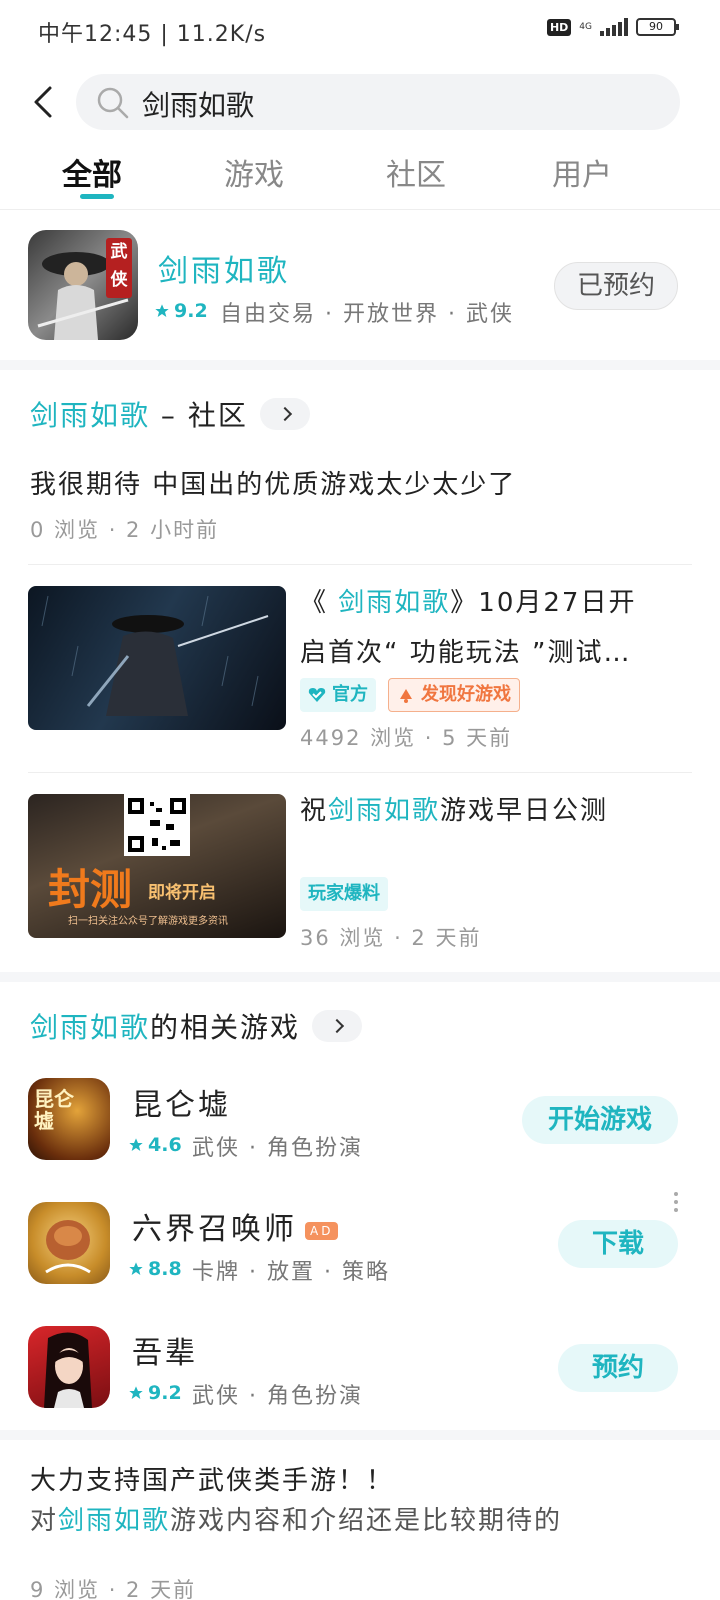  I want to click on community-title-suffix: – 社区, so click(199, 415).